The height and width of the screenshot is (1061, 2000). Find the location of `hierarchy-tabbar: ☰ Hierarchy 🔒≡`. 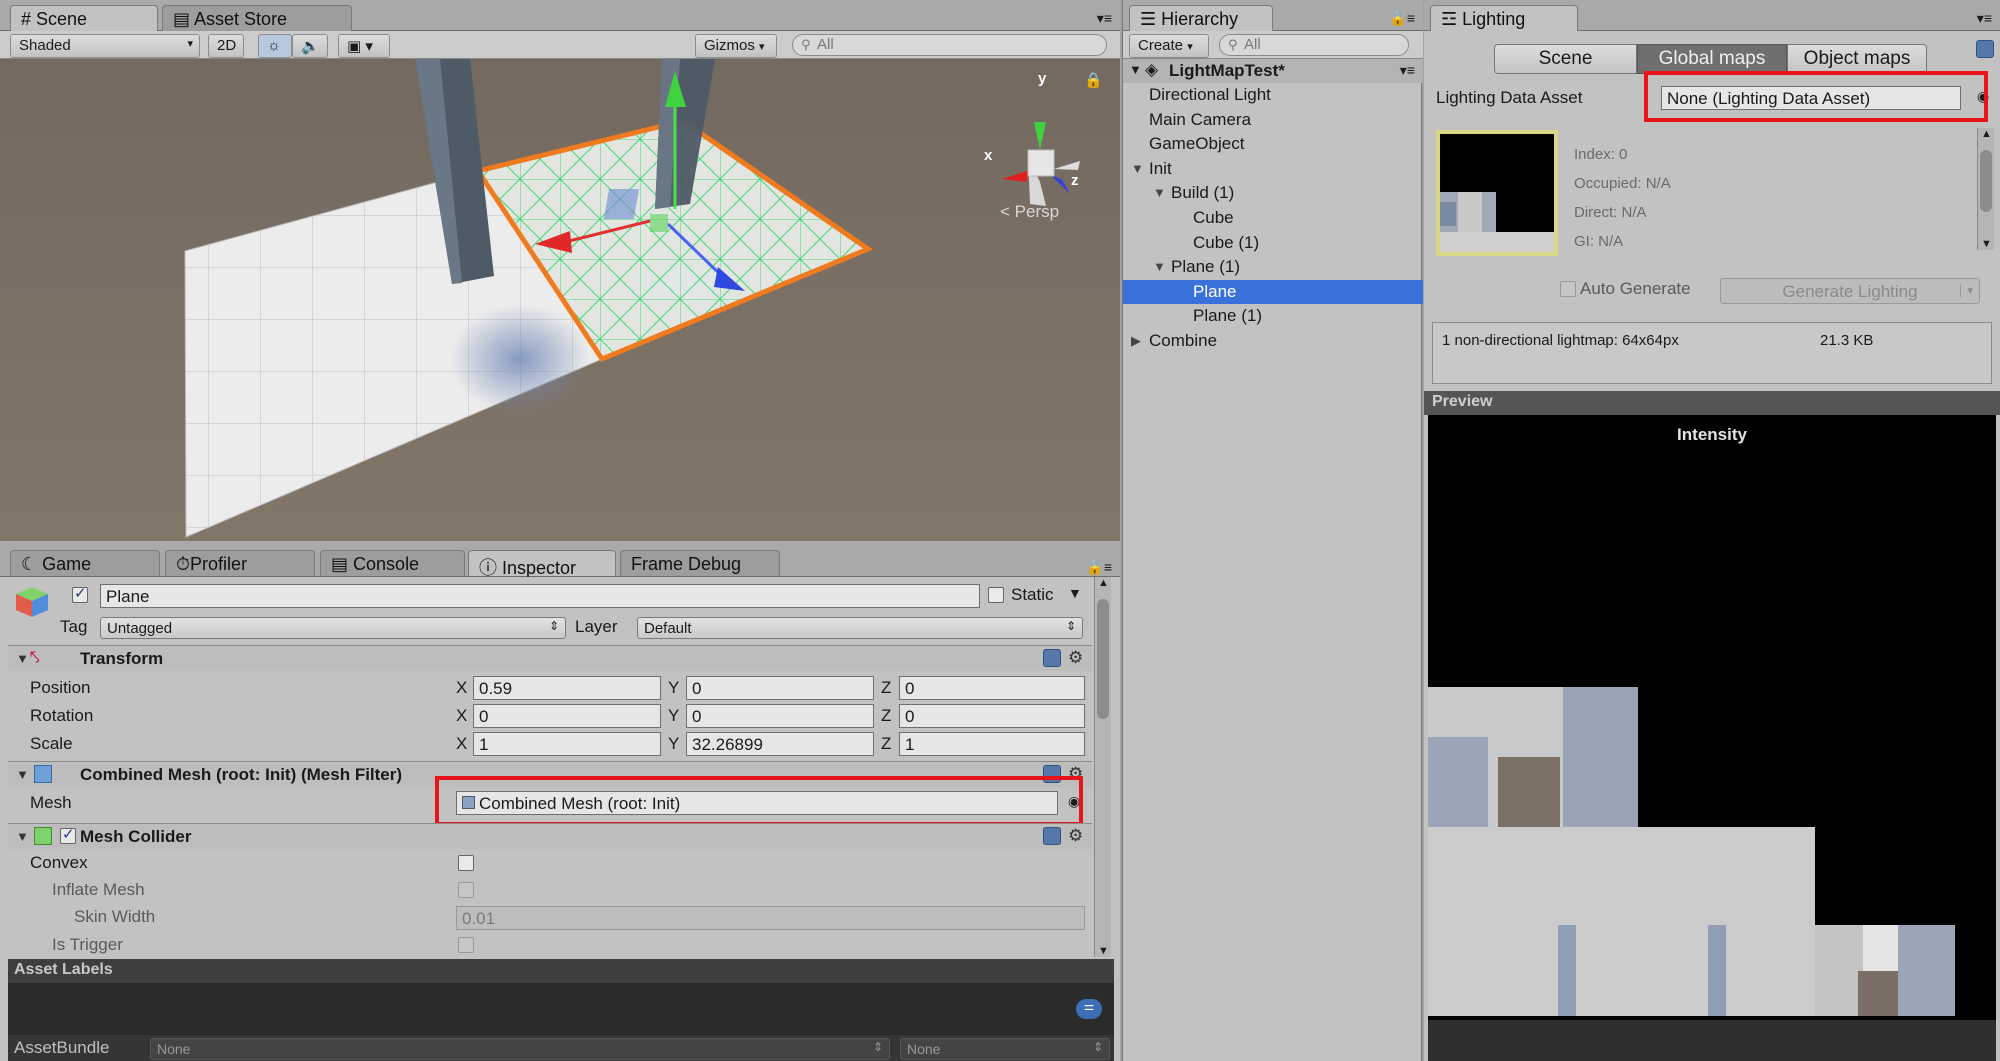

hierarchy-tabbar: ☰ Hierarchy 🔒≡ is located at coordinates (1273, 15).